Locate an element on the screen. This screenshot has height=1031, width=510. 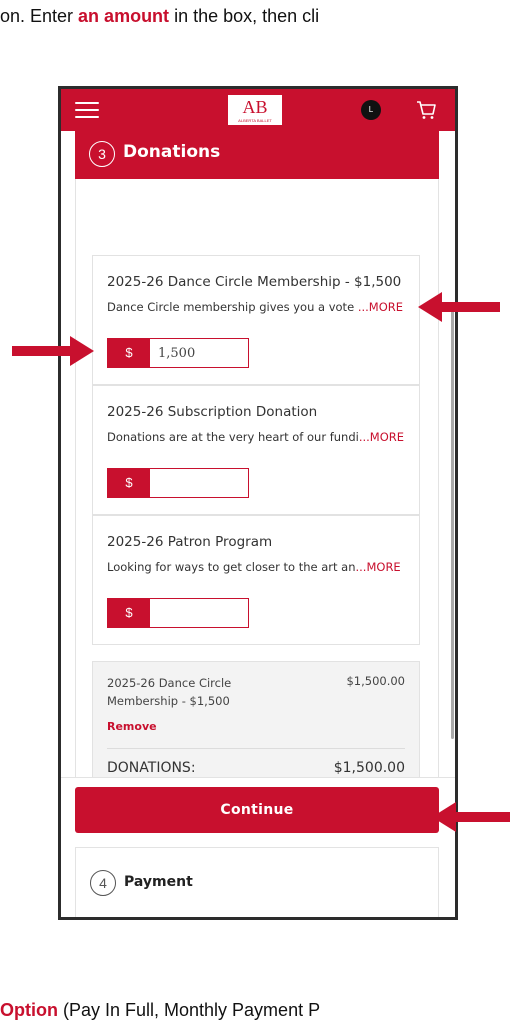
instruction-text-bottom: Option (Pay In Full, Monthly Payment P is located at coordinates (160, 1010).